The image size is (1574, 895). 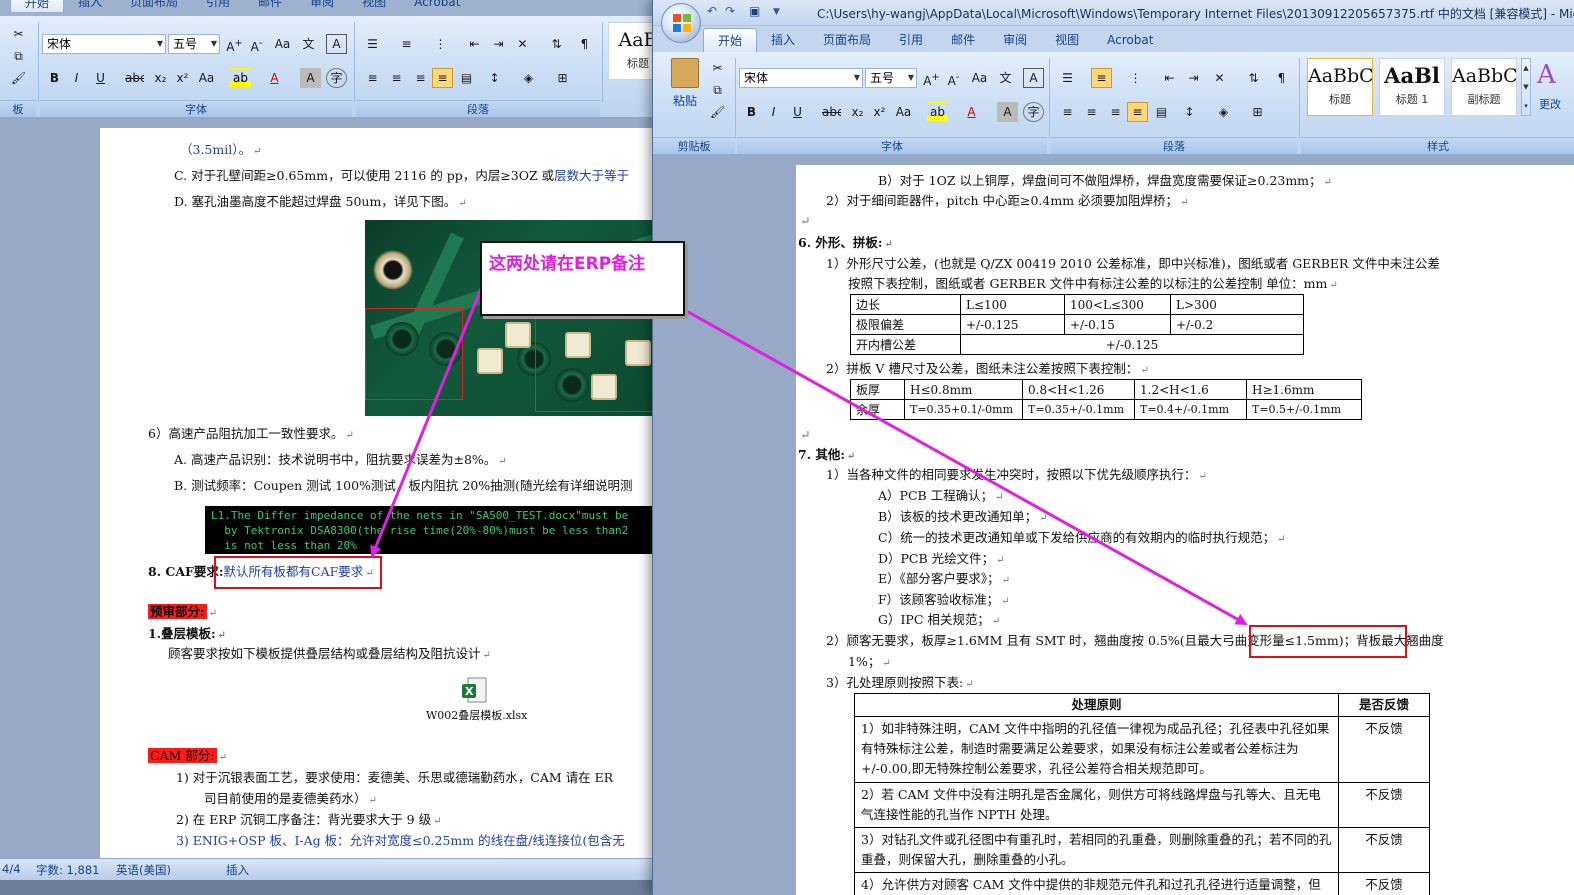 What do you see at coordinates (336, 78) in the screenshot?
I see `enclose-char-icon: 字` at bounding box center [336, 78].